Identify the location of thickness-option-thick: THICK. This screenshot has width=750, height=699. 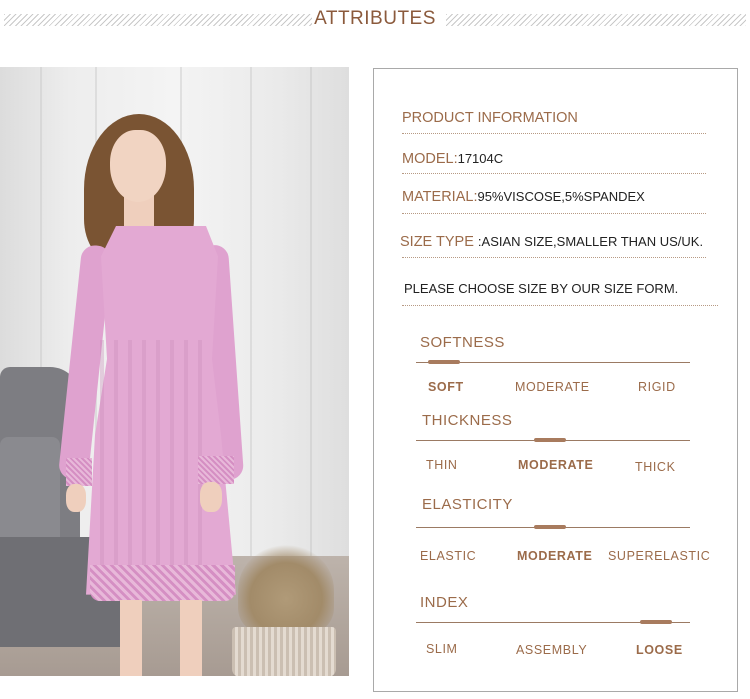
(655, 467).